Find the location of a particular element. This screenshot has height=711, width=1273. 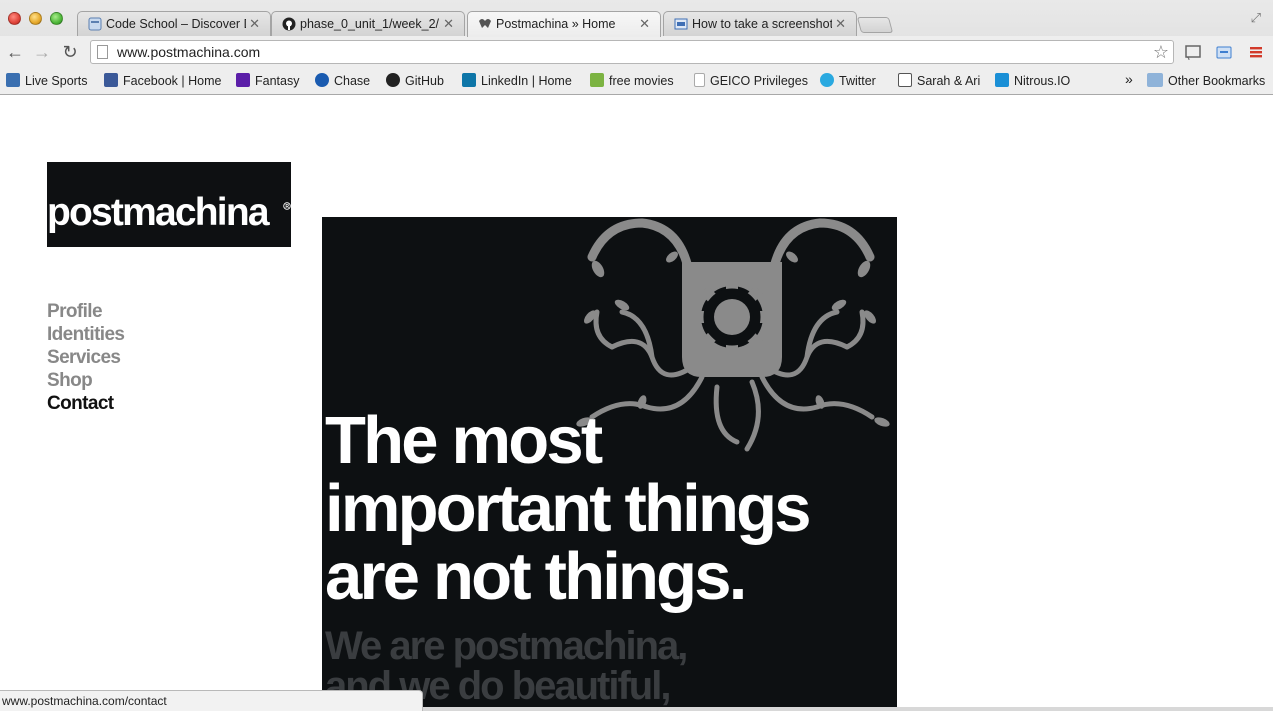

tab-title: Code School – Discover De is located at coordinates (176, 24).